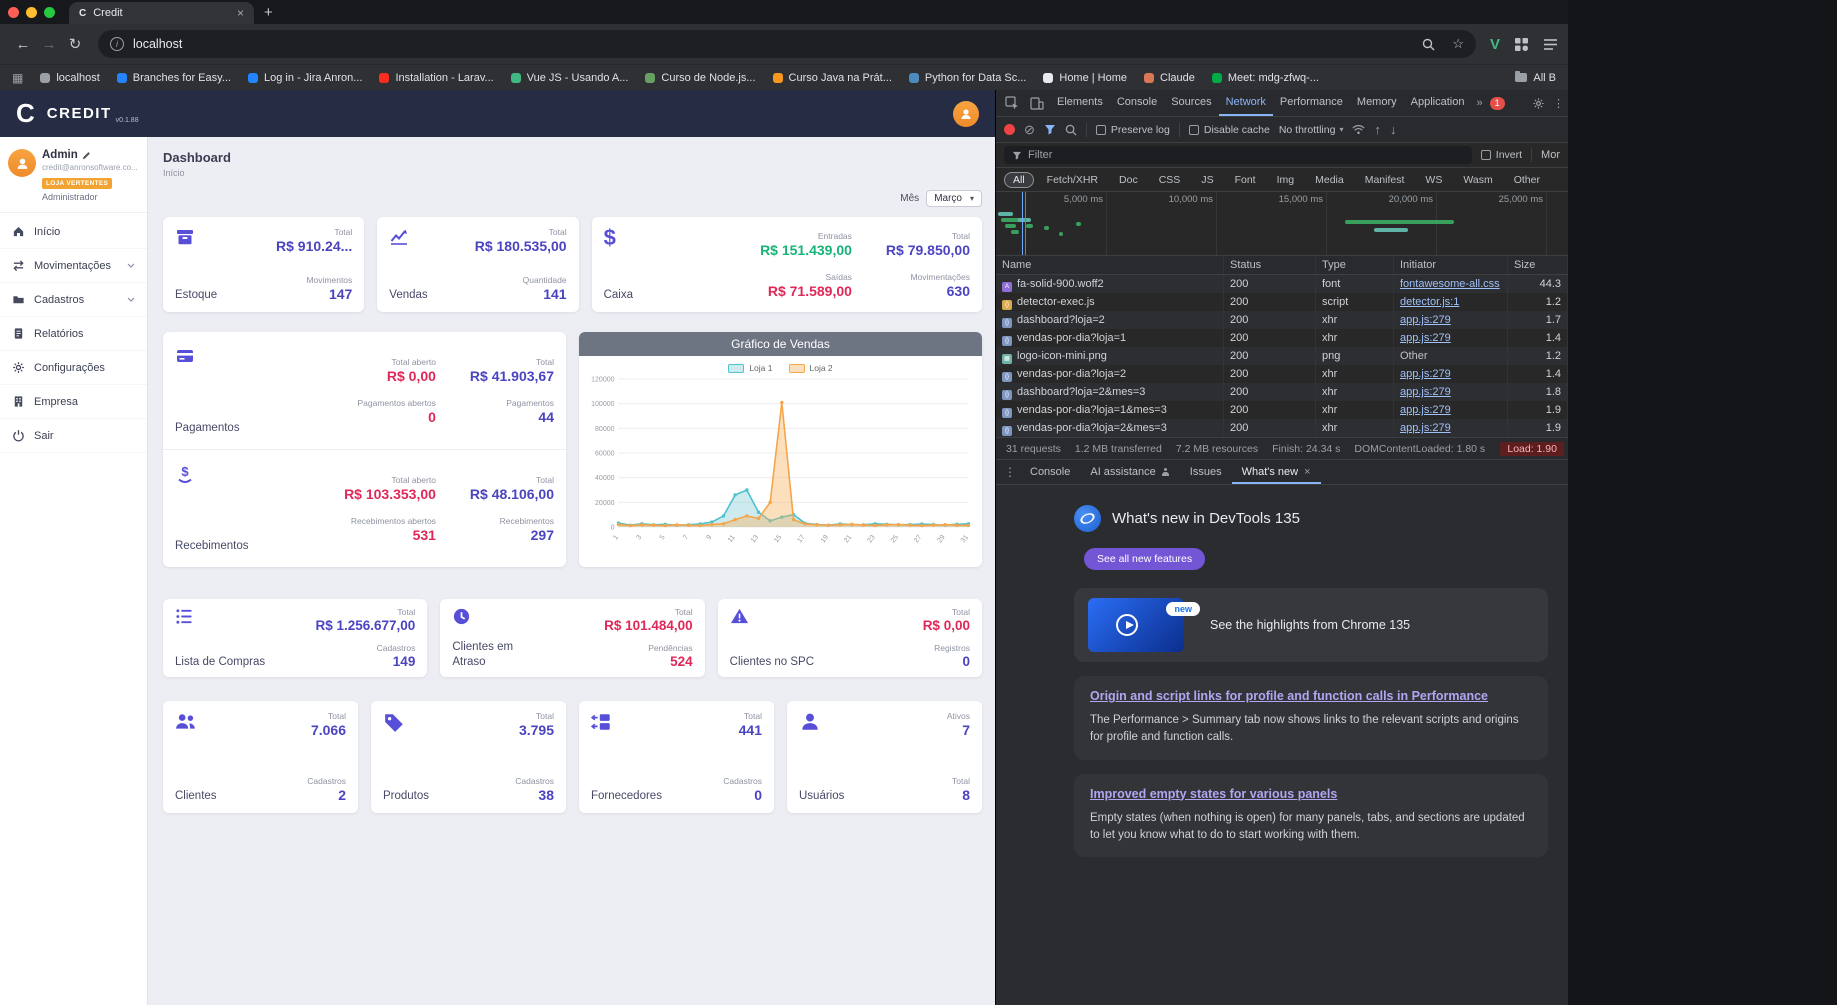 The image size is (1837, 1005). I want to click on see-all-new-features-button: See all new features, so click(1145, 559).